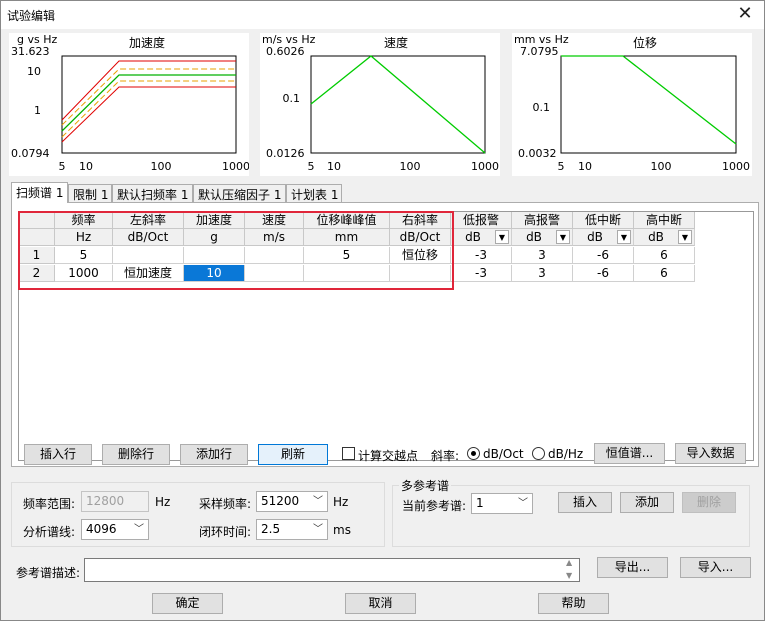 The width and height of the screenshot is (765, 621). What do you see at coordinates (34, 71) in the screenshot?
I see `y-tick: 10` at bounding box center [34, 71].